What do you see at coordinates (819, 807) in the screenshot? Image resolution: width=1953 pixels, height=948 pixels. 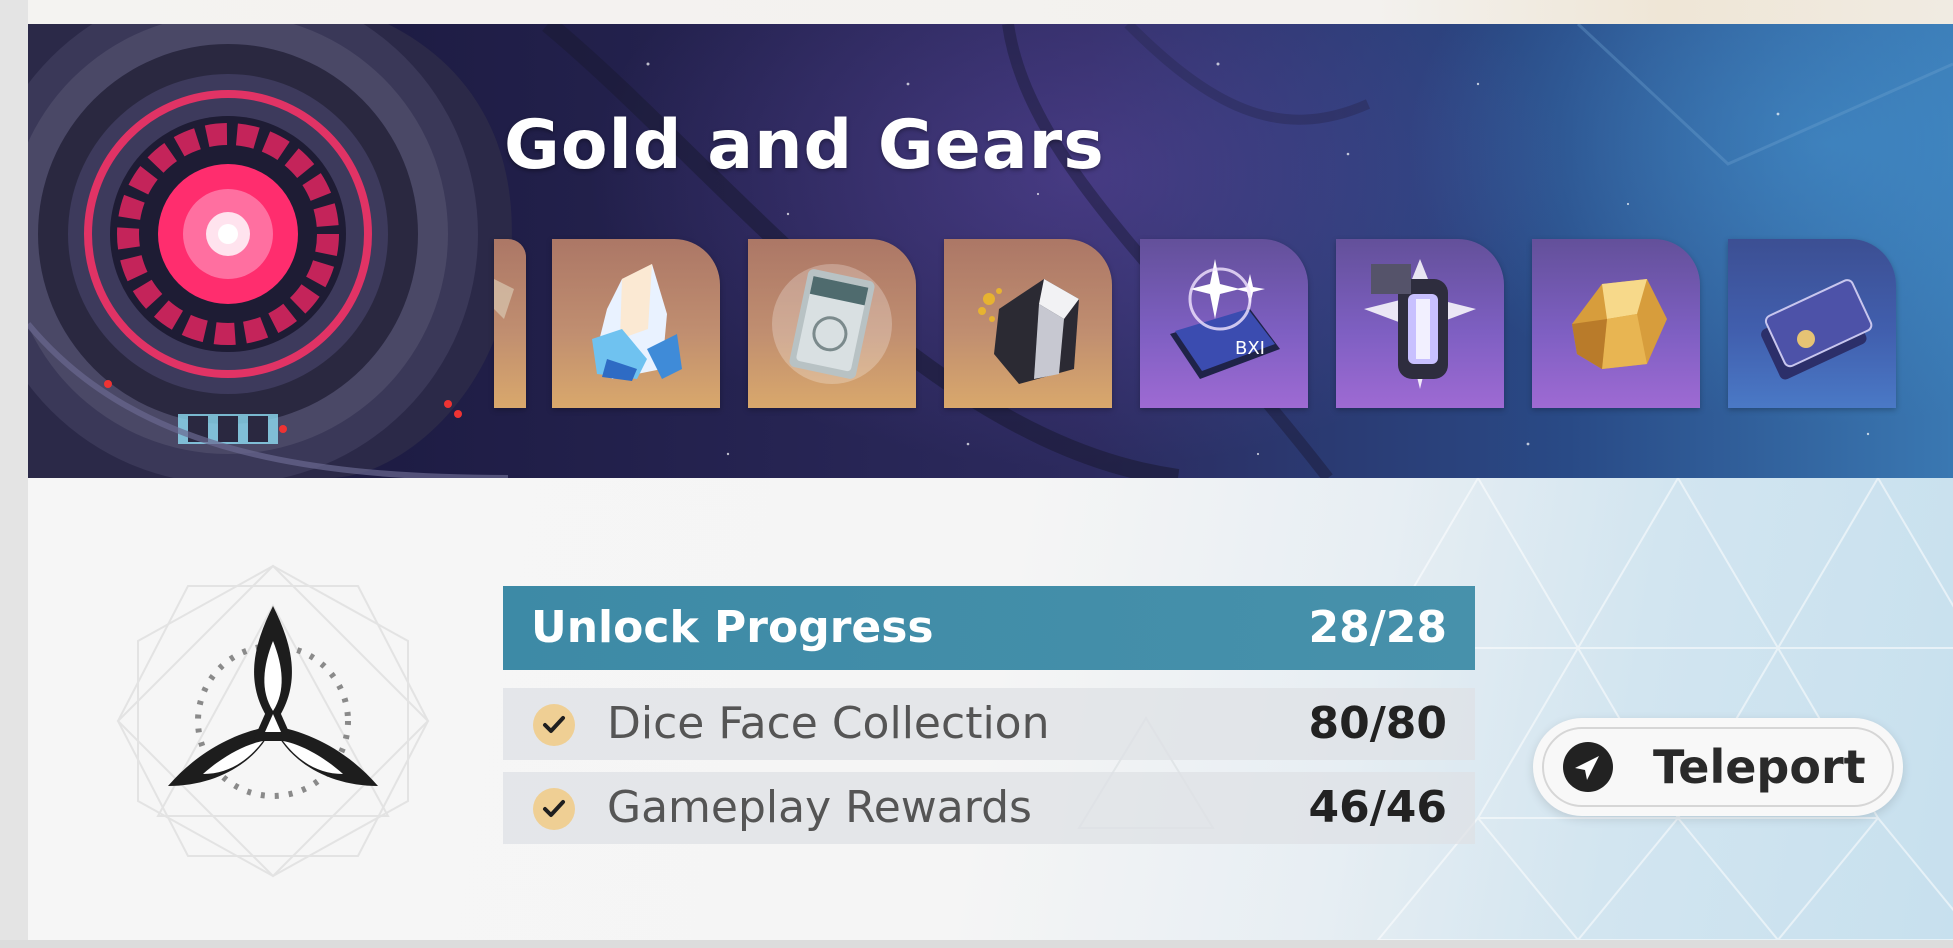 I see `progress-row-label: Gameplay Rewards` at bounding box center [819, 807].